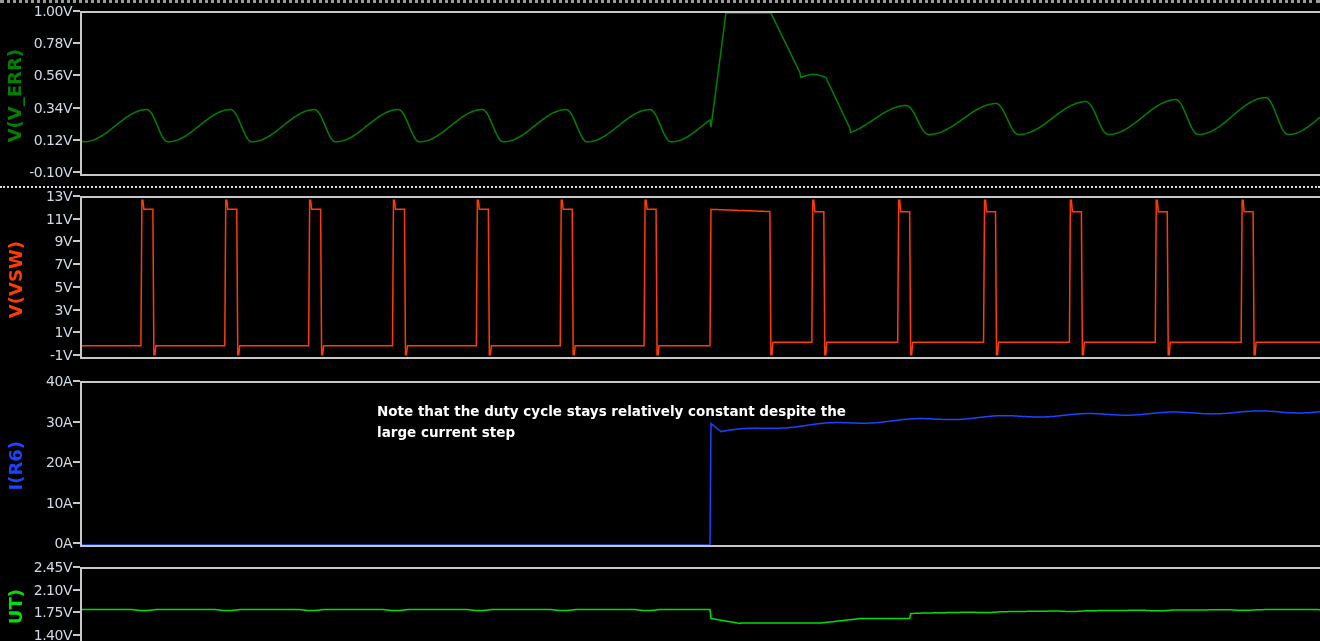 This screenshot has height=641, width=1320. Describe the element at coordinates (50, 171) in the screenshot. I see `axis-tick-label: -0.10V` at that location.